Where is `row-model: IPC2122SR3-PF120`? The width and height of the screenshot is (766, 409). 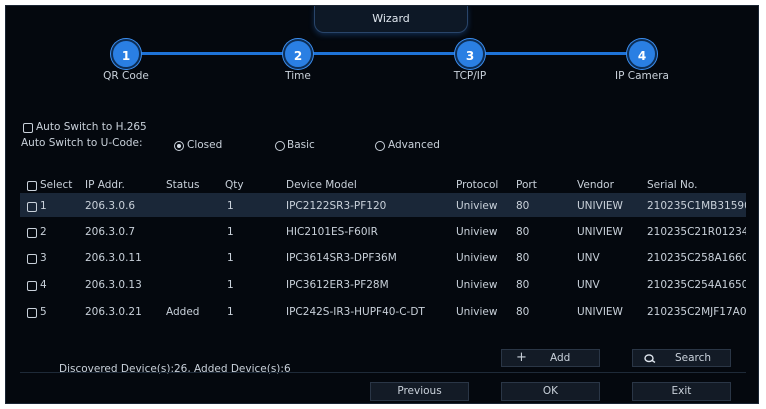 row-model: IPC2122SR3-PF120 is located at coordinates (336, 206).